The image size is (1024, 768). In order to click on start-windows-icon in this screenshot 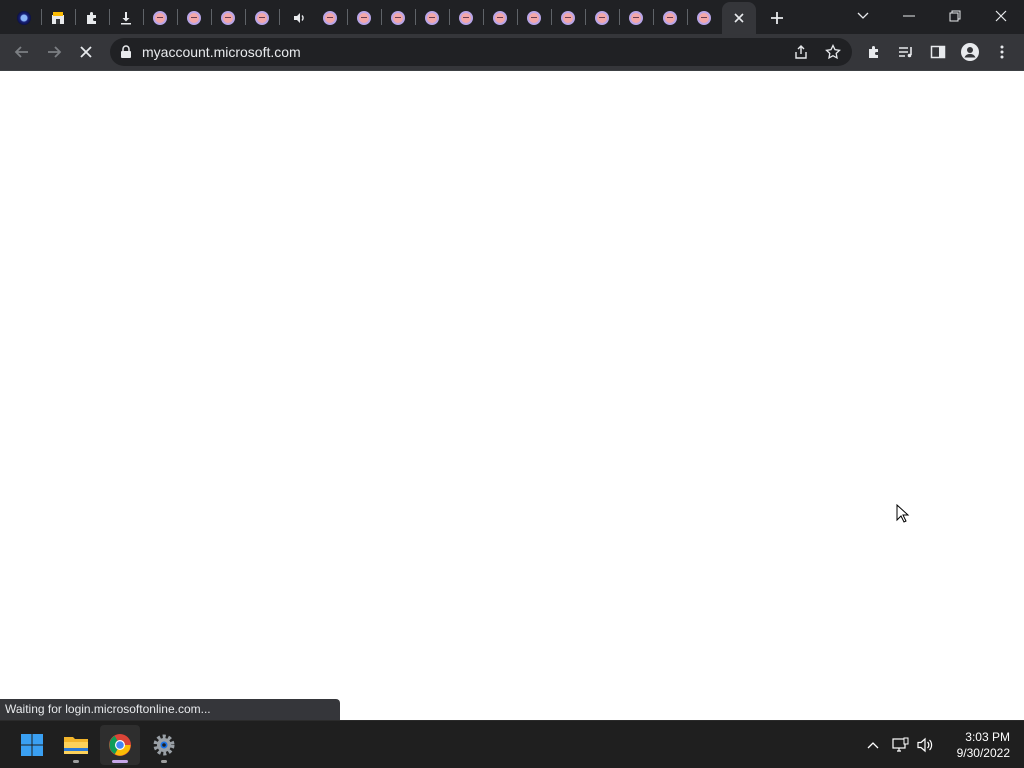, I will do `click(32, 745)`.